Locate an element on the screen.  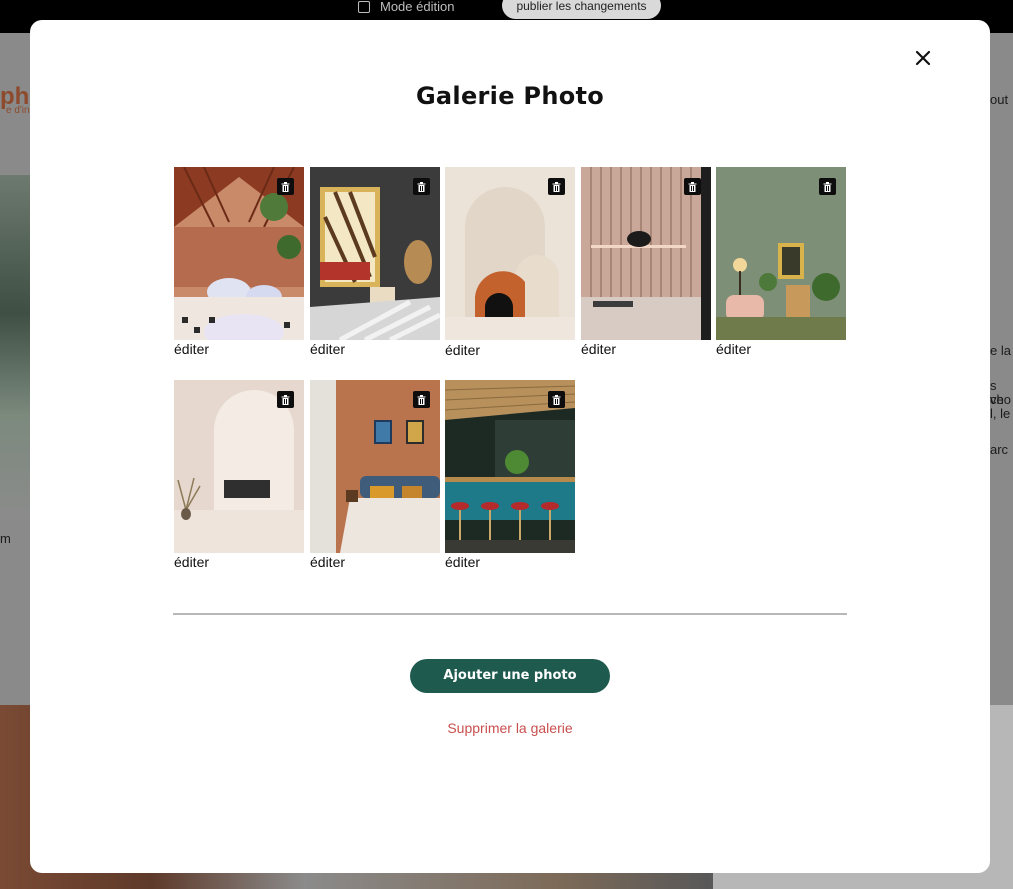
modal-title: Galerie Photo is located at coordinates (510, 96).